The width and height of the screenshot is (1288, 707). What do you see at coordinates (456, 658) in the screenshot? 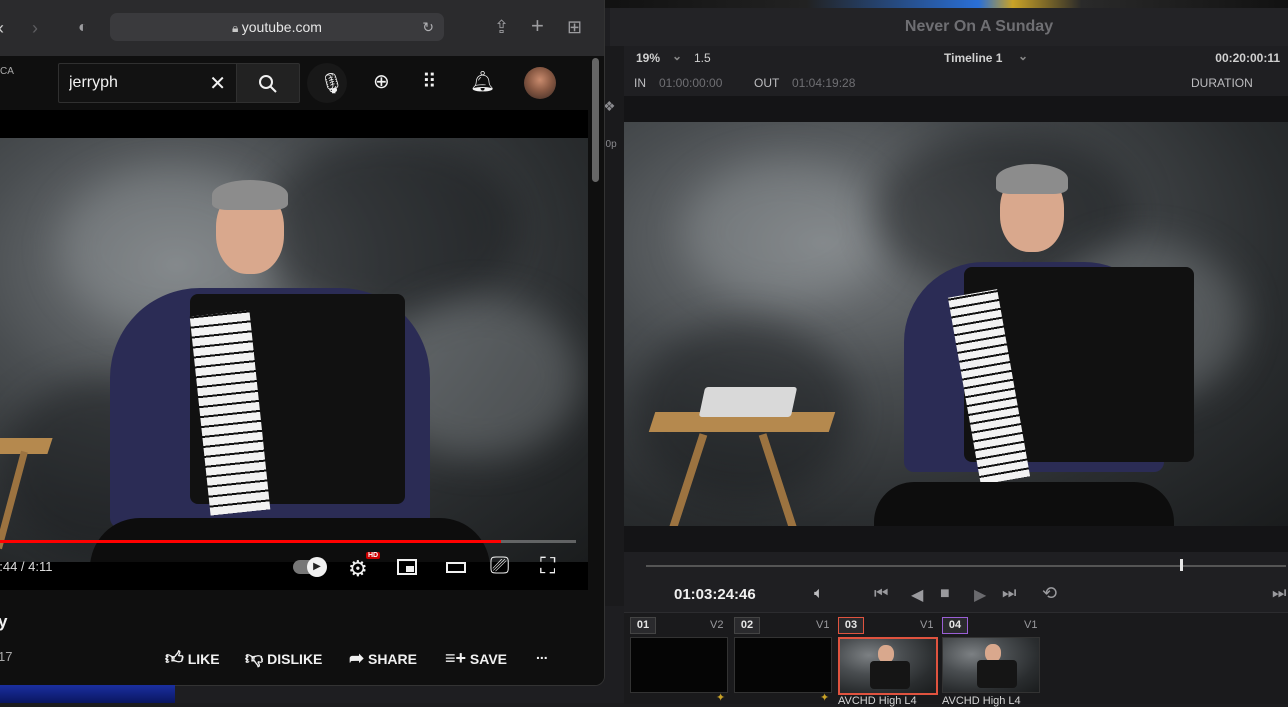
I see `add-to-playlist-icon: ≡+` at bounding box center [456, 658].